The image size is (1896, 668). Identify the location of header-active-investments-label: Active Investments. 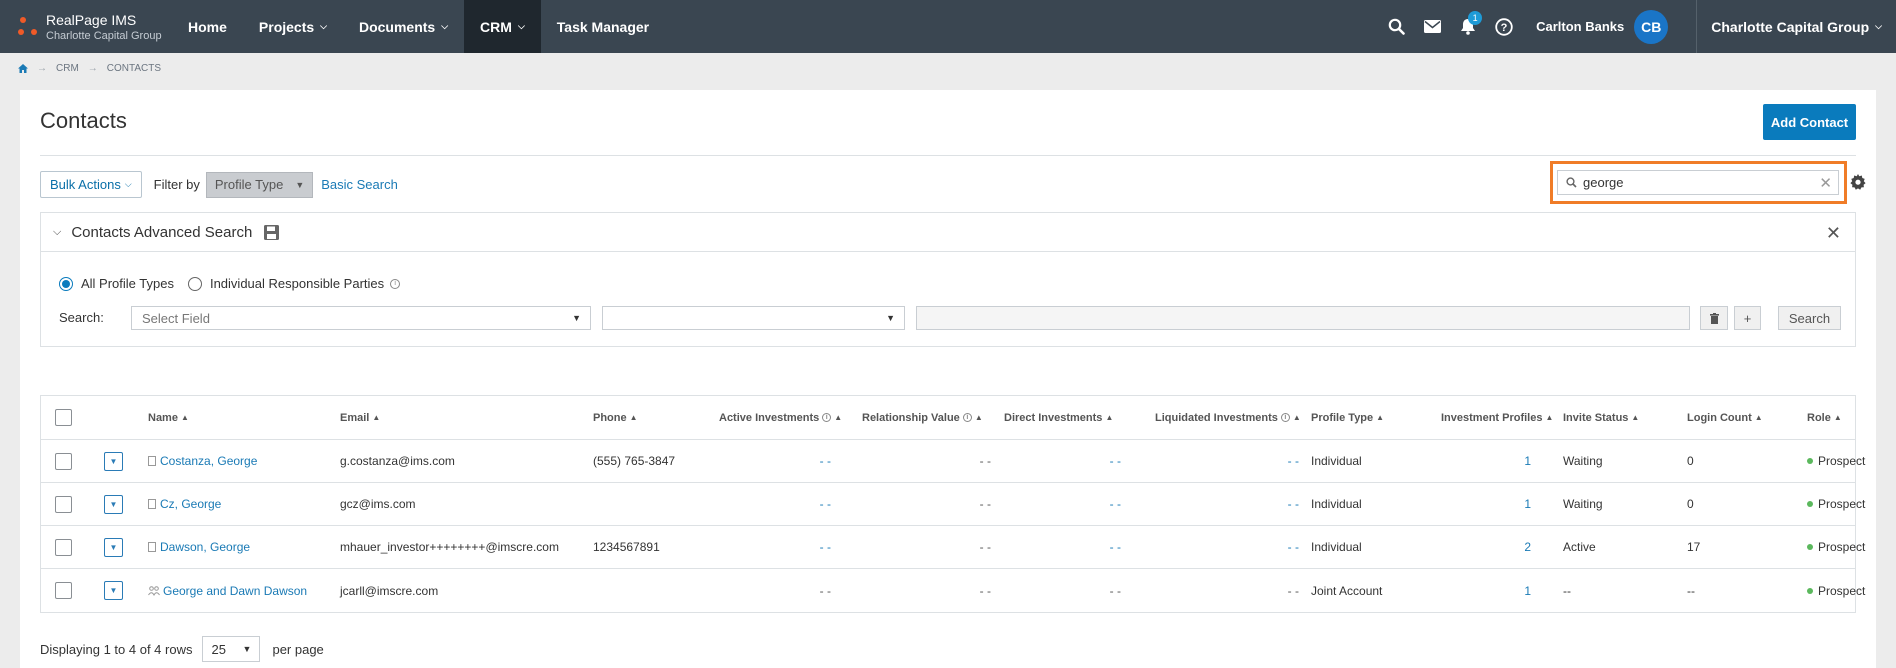
(769, 417).